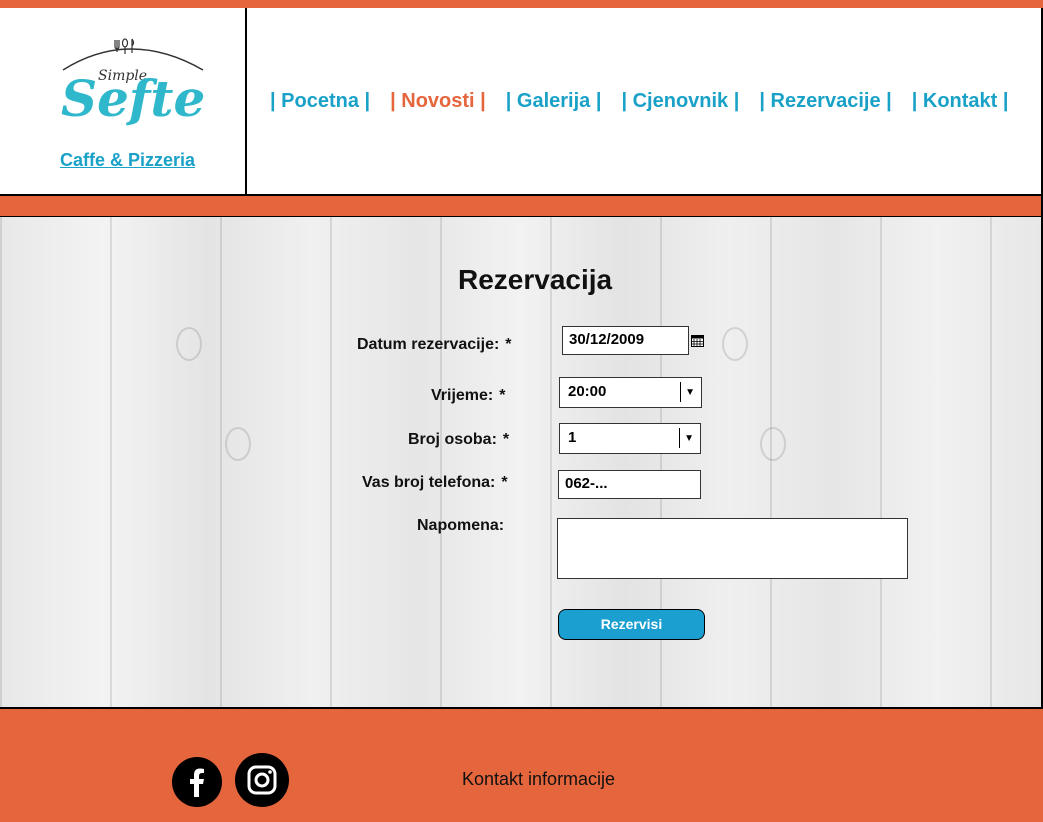  Describe the element at coordinates (825, 101) in the screenshot. I see `nav-item-rezervacije: | Rezervacije |` at that location.